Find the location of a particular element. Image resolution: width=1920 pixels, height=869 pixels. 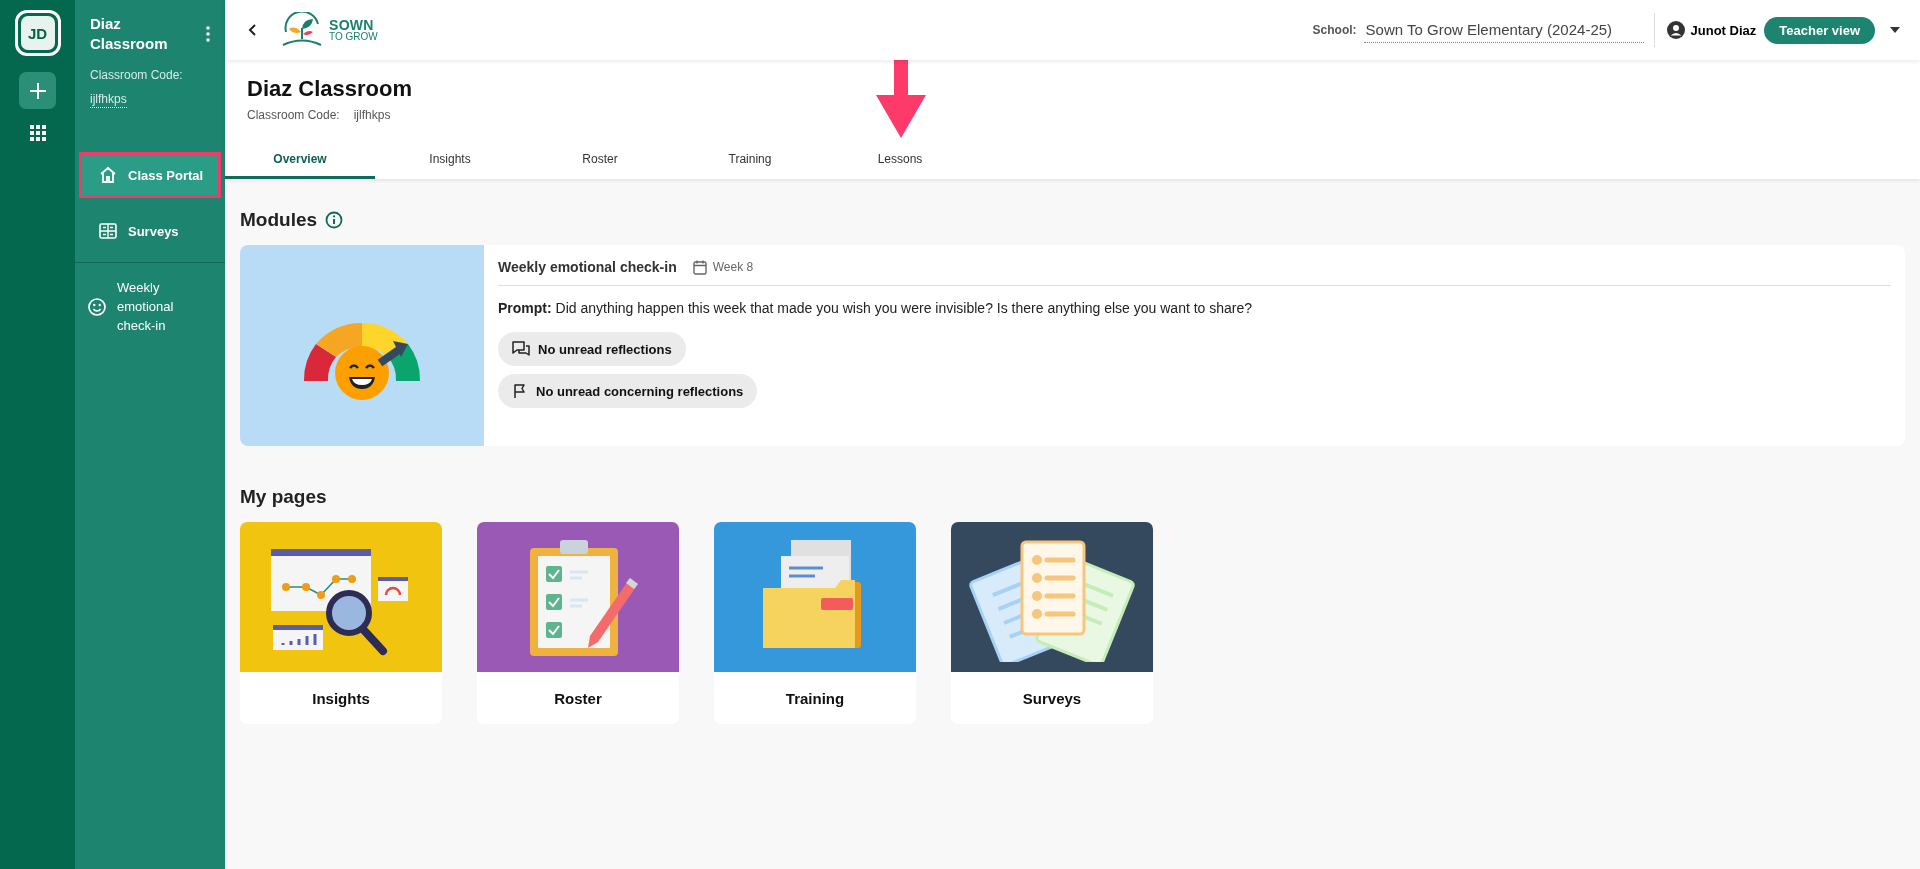

plus-icon is located at coordinates (37, 90).